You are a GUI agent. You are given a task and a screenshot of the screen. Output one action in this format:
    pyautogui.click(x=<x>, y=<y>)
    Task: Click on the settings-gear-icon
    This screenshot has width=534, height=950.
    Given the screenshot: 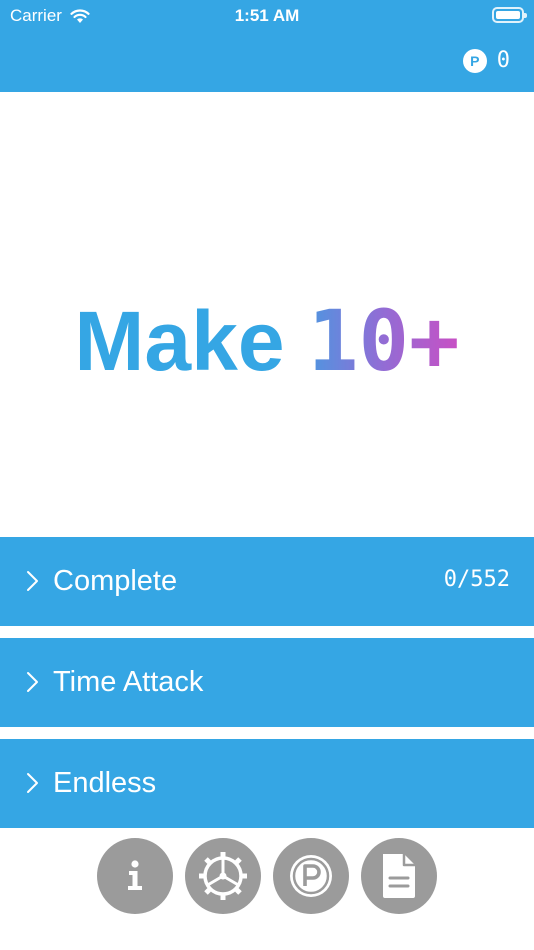 What is the action you would take?
    pyautogui.click(x=223, y=876)
    